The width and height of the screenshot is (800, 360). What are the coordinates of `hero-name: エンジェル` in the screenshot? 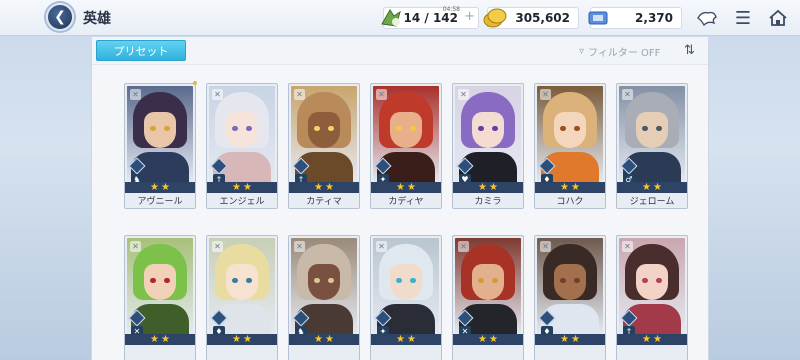 It's located at (242, 202).